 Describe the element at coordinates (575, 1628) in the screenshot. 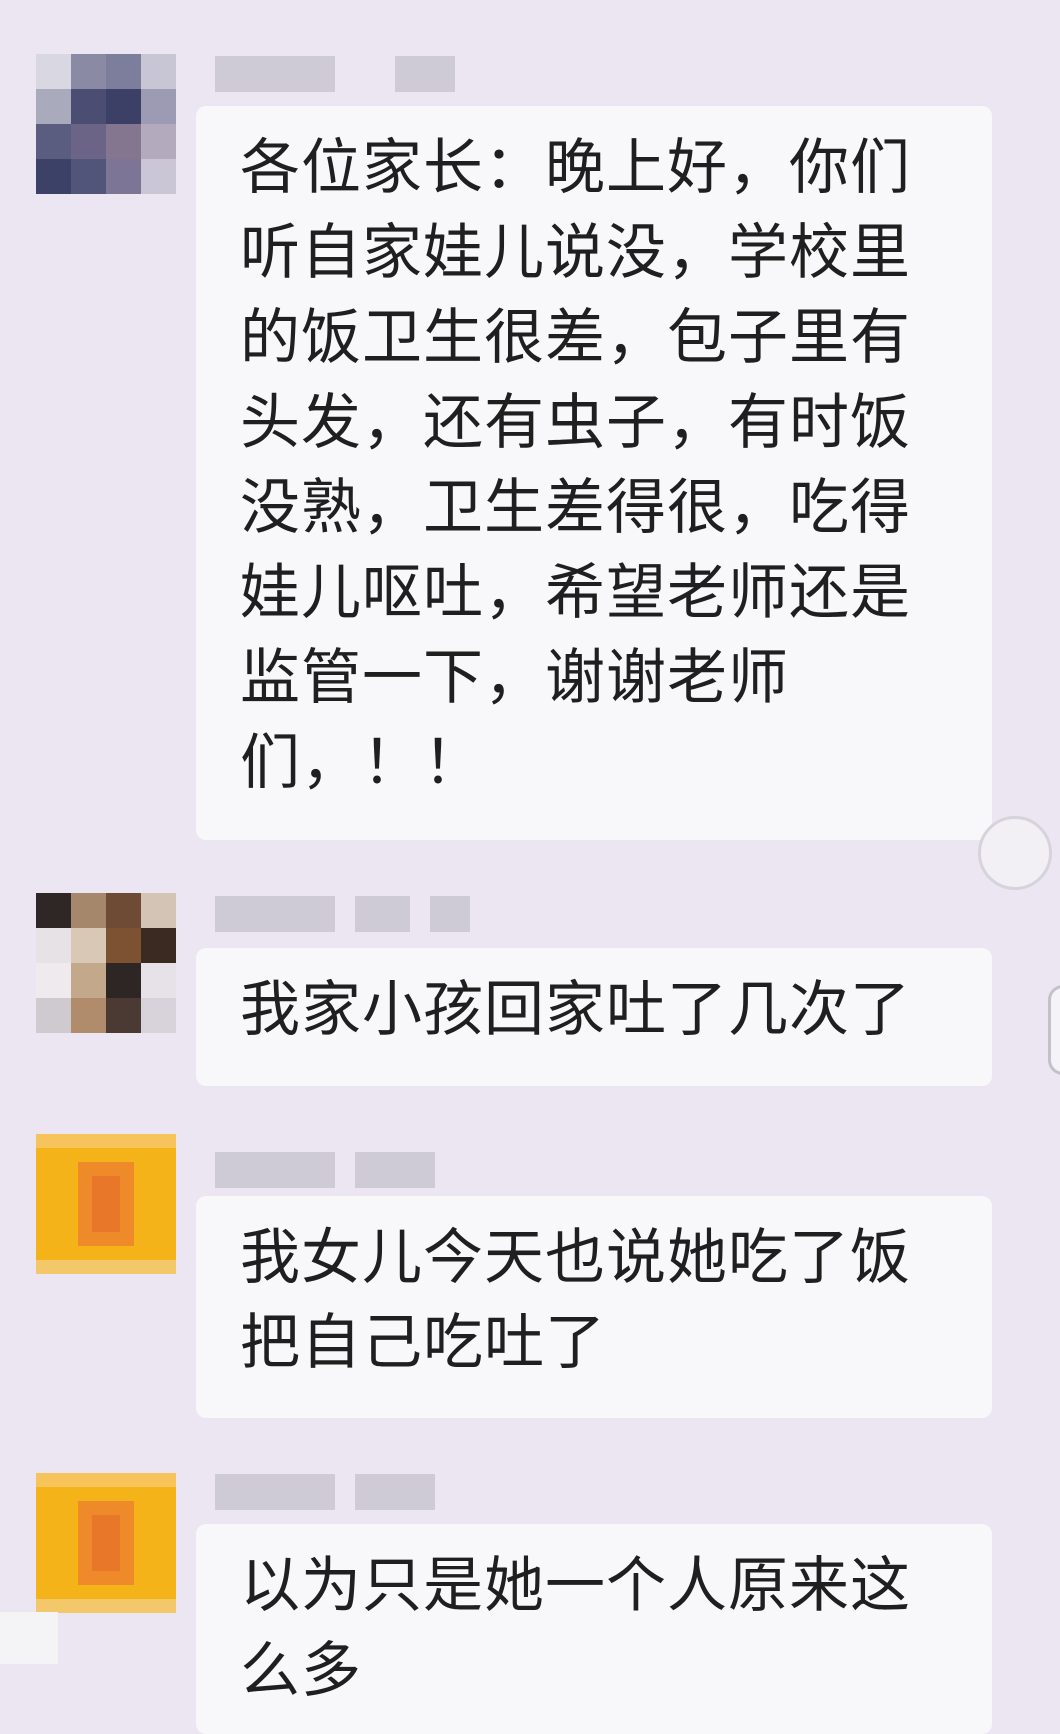

I see `message-text: 以为只是她一个人原来这么多` at that location.